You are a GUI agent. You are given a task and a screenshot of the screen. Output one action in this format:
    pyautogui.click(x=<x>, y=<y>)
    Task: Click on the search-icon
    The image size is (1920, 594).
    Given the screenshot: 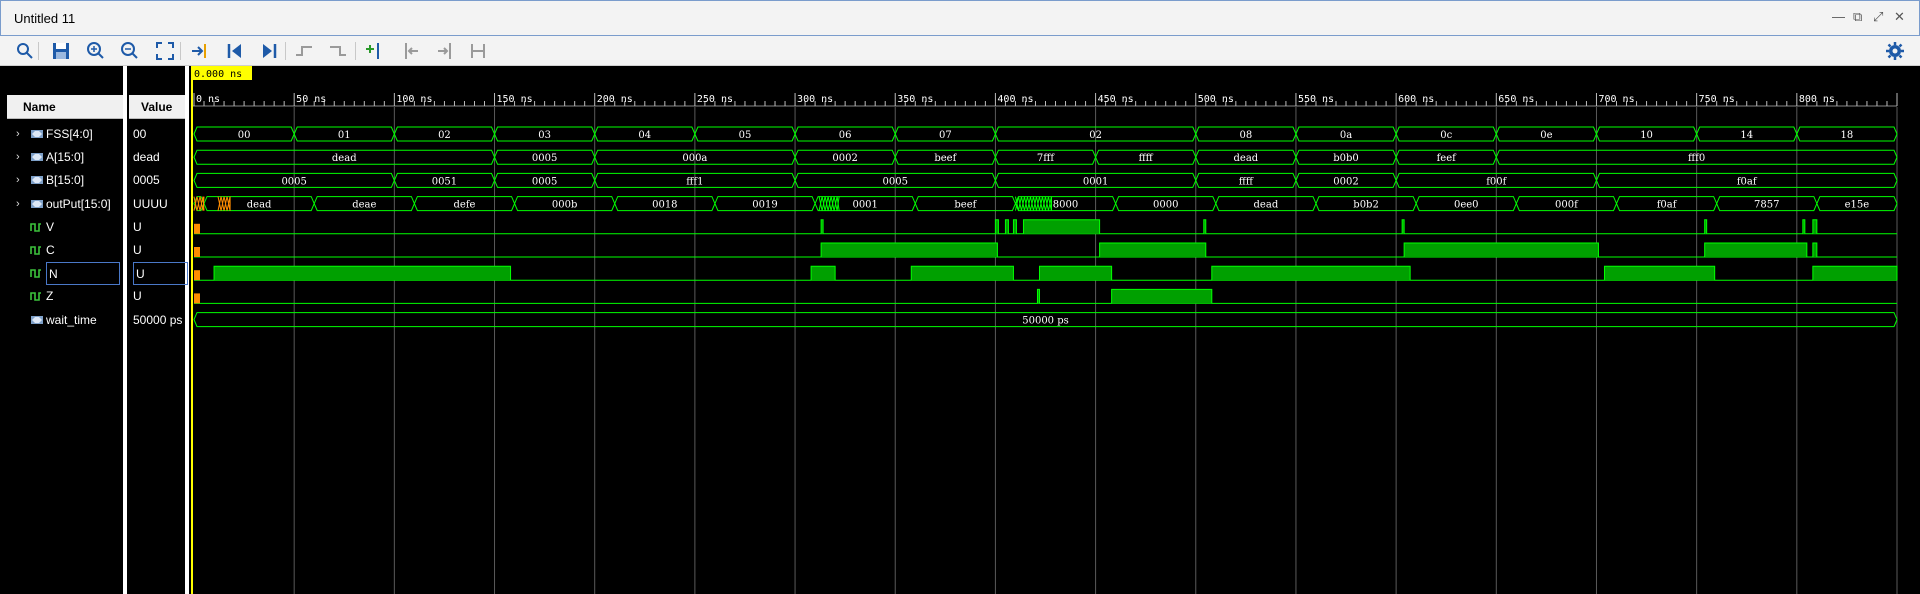 What is the action you would take?
    pyautogui.click(x=25, y=51)
    